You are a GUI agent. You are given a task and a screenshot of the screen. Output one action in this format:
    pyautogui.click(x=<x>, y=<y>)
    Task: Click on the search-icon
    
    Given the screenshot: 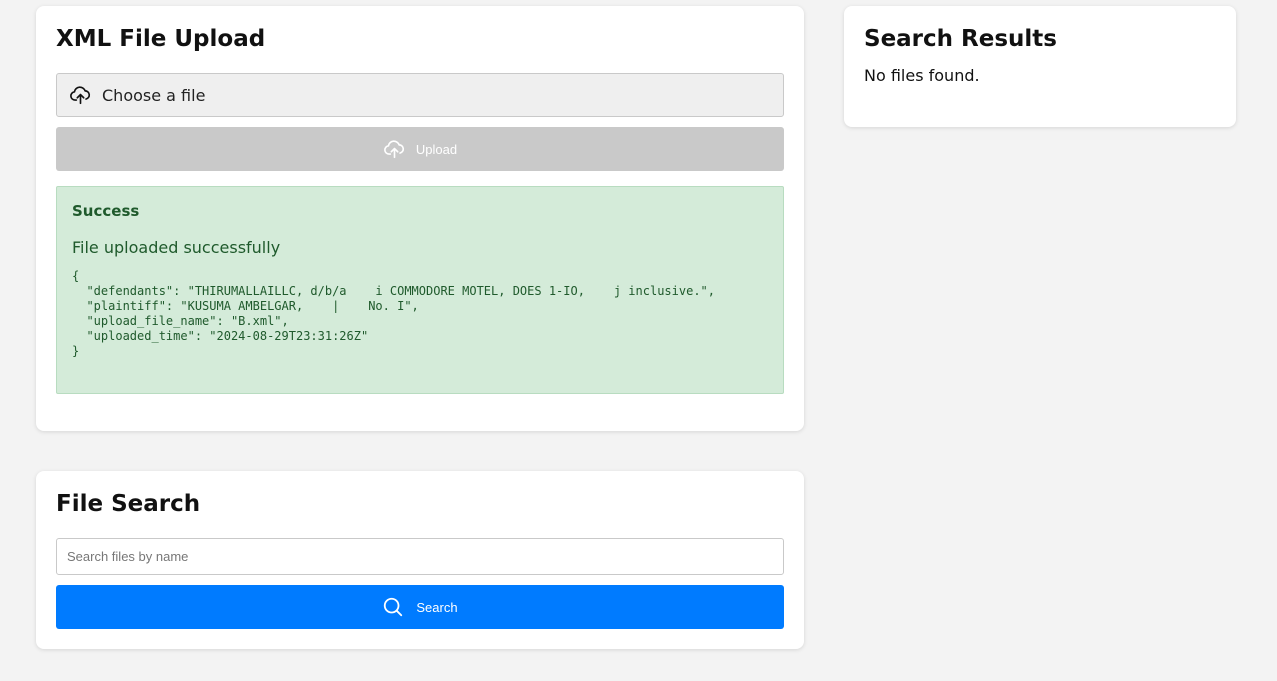 What is the action you would take?
    pyautogui.click(x=393, y=607)
    